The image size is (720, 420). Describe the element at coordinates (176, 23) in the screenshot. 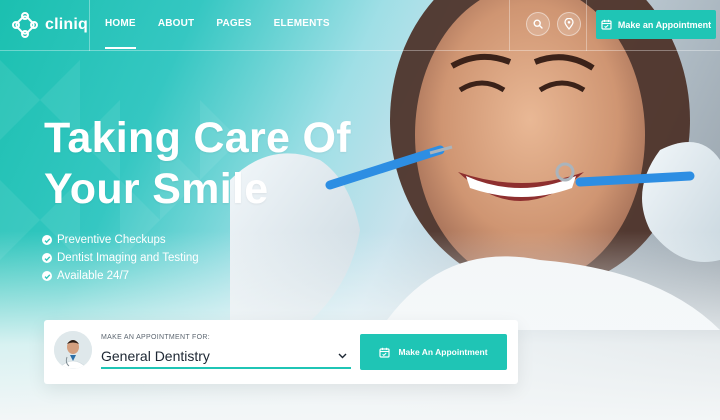

I see `nav-item-about: ABOUT` at that location.